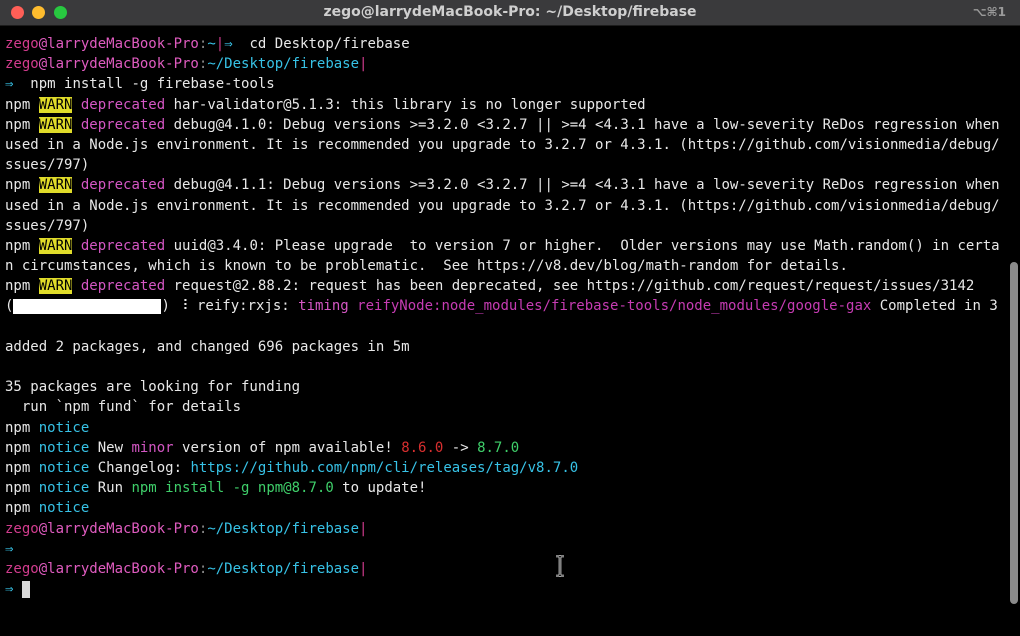 This screenshot has width=1020, height=636. Describe the element at coordinates (110, 488) in the screenshot. I see `terminal-text-segment: Run` at that location.